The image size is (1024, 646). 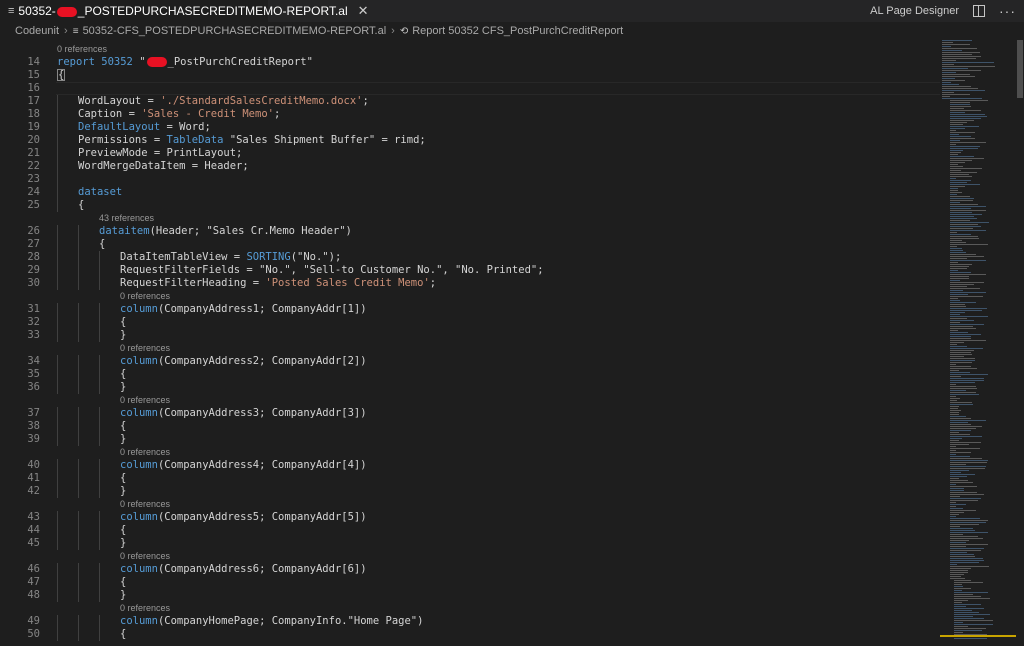 I want to click on code-token: _PostPurchCreditReport", so click(x=240, y=62).